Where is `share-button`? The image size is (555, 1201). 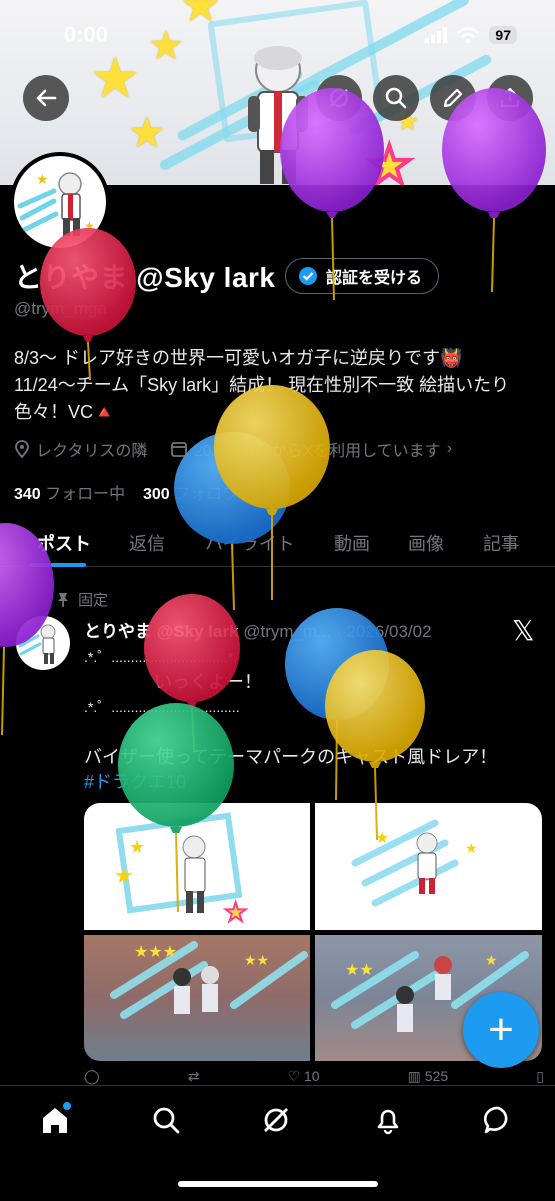
share-button is located at coordinates (510, 98).